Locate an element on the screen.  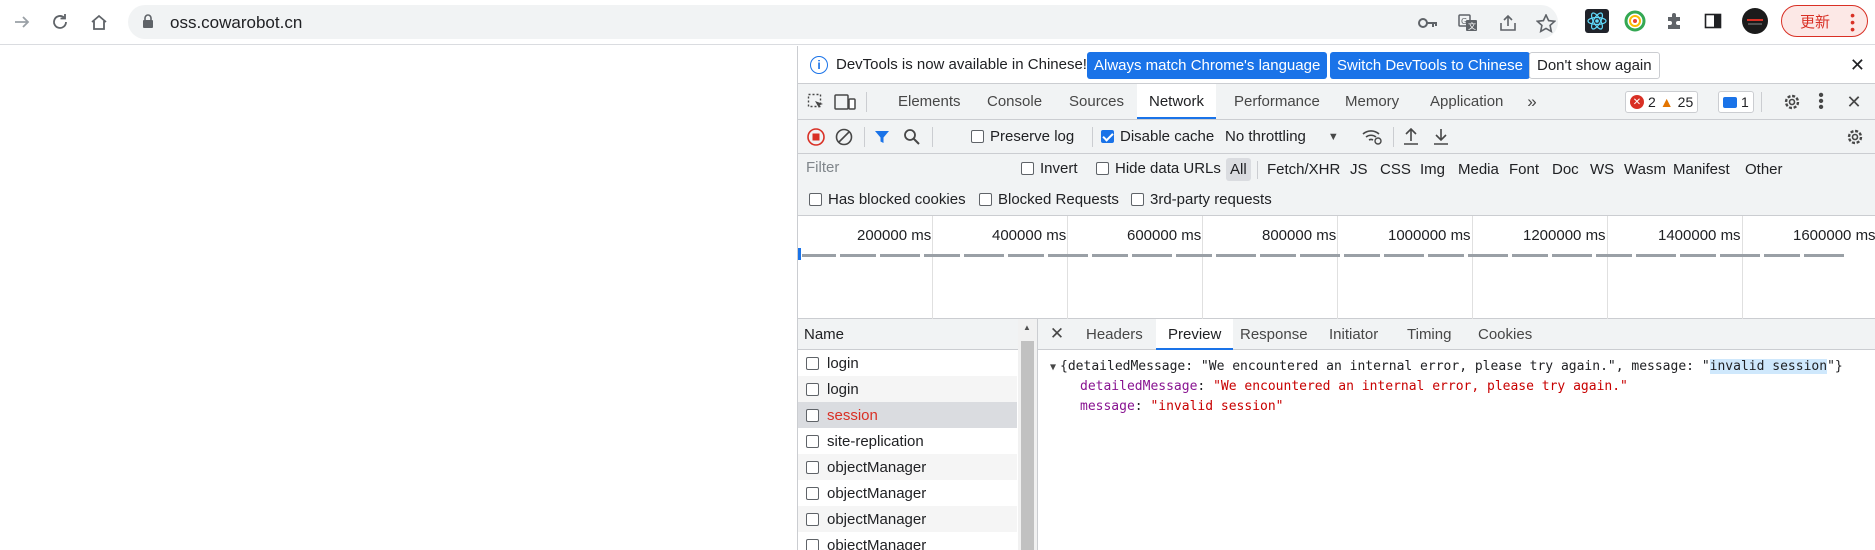
filter-type-fetch-xhr: Fetch/XHR is located at coordinates (1303, 169).